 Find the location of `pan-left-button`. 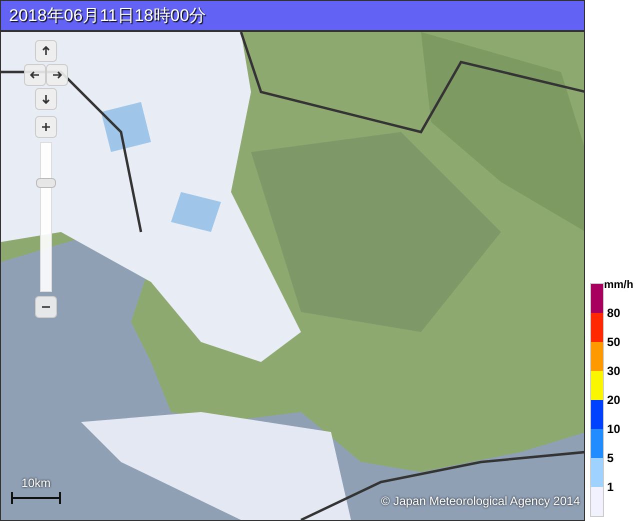

pan-left-button is located at coordinates (35, 75).